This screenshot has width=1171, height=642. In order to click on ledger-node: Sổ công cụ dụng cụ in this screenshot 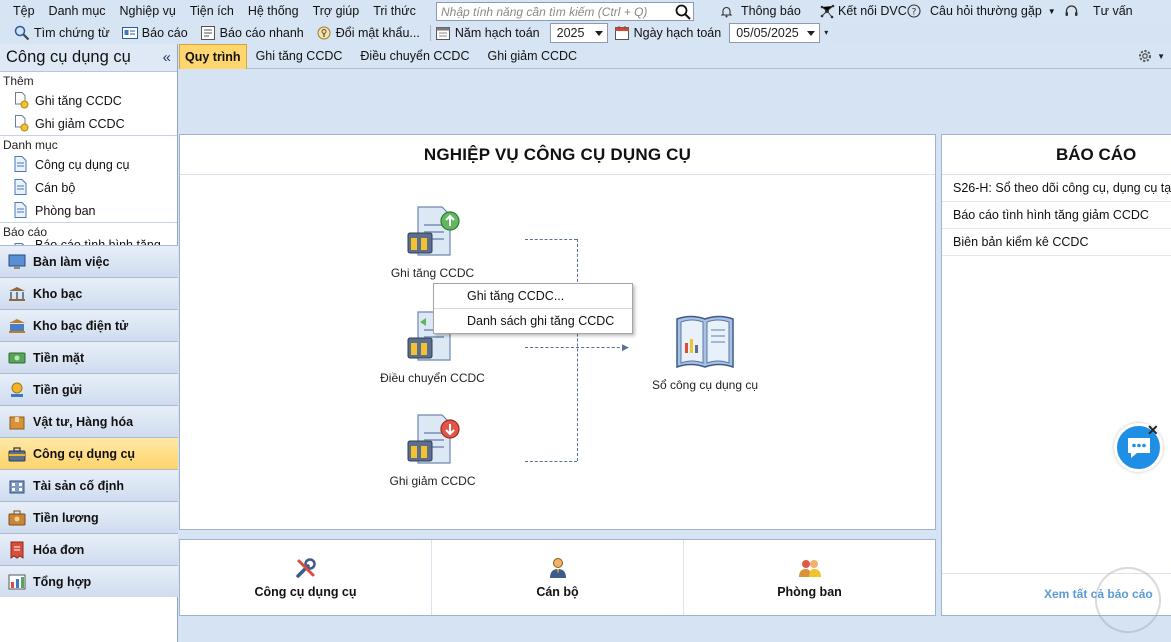, I will do `click(705, 352)`.